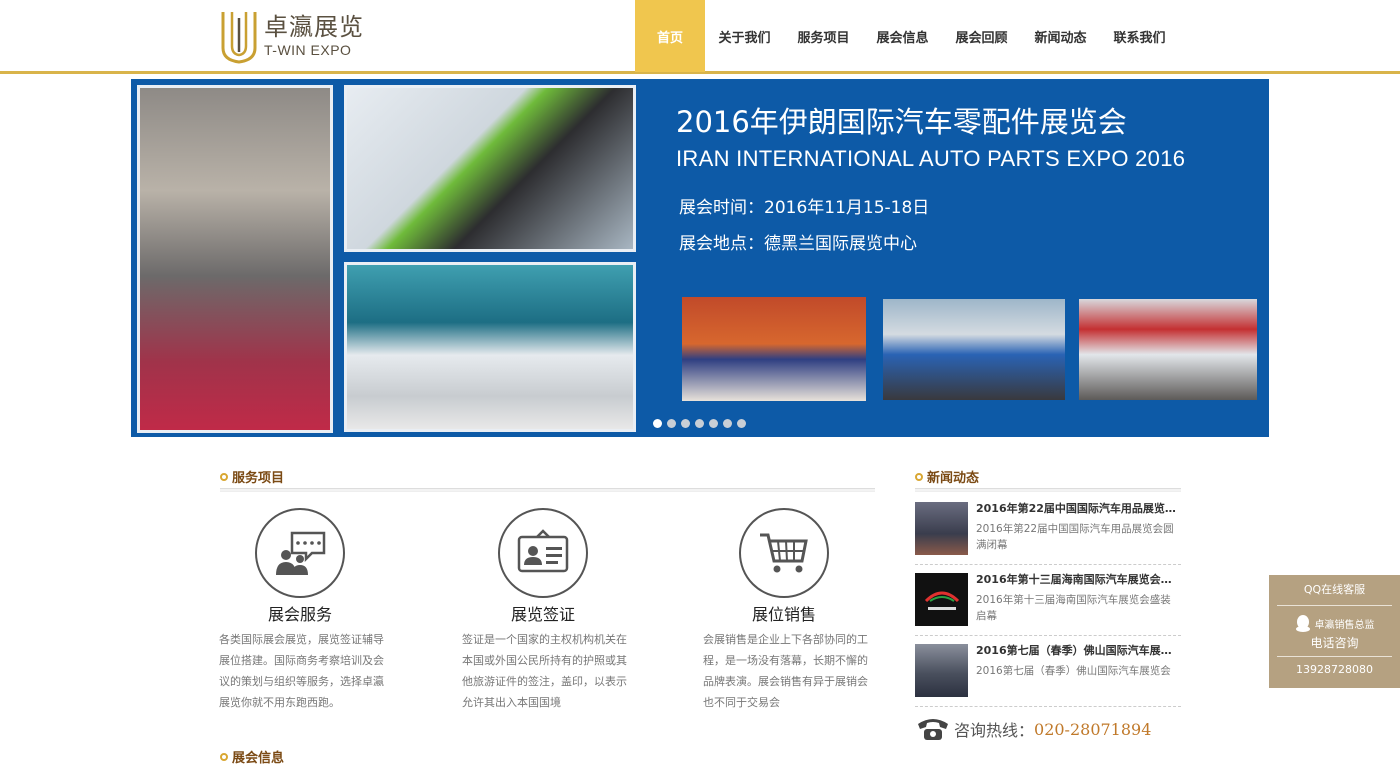  I want to click on nav-contact: 联系我们, so click(1139, 36).